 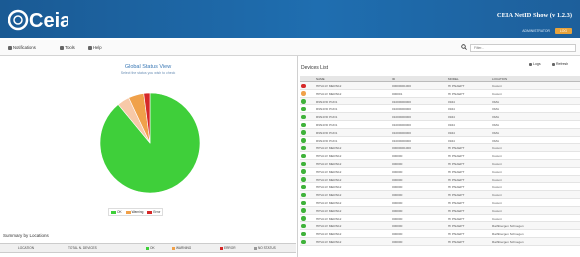 What do you see at coordinates (148, 73) in the screenshot?
I see `chart-subtitle: Select the status you wish to check` at bounding box center [148, 73].